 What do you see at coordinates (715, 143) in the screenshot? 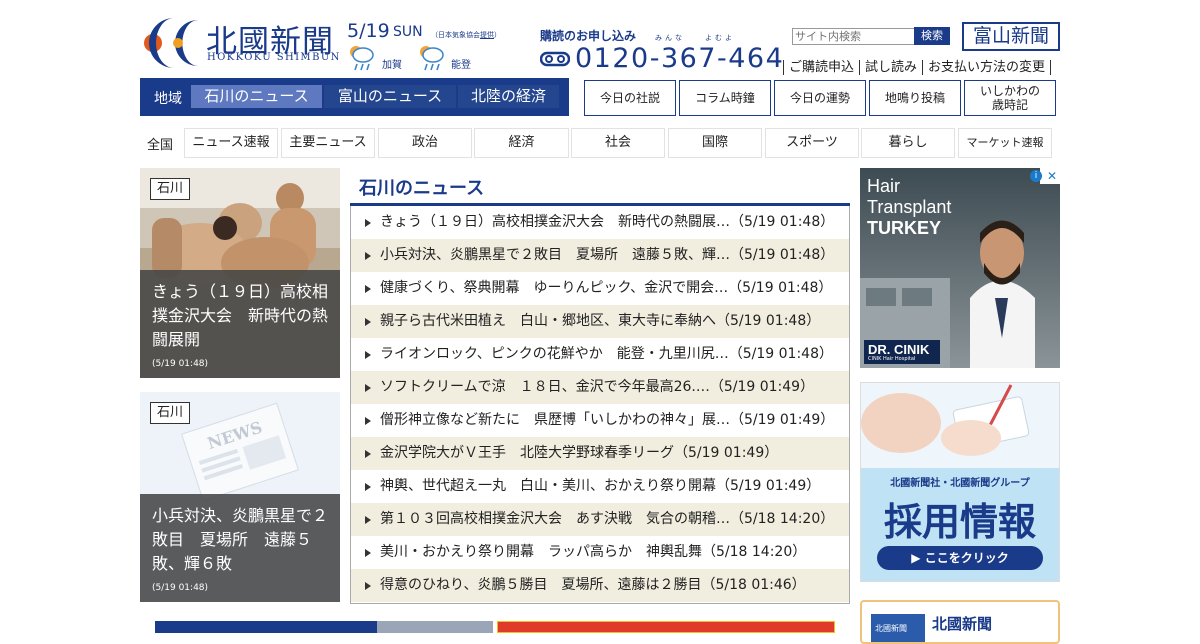
I see `tab-international: 国際` at bounding box center [715, 143].